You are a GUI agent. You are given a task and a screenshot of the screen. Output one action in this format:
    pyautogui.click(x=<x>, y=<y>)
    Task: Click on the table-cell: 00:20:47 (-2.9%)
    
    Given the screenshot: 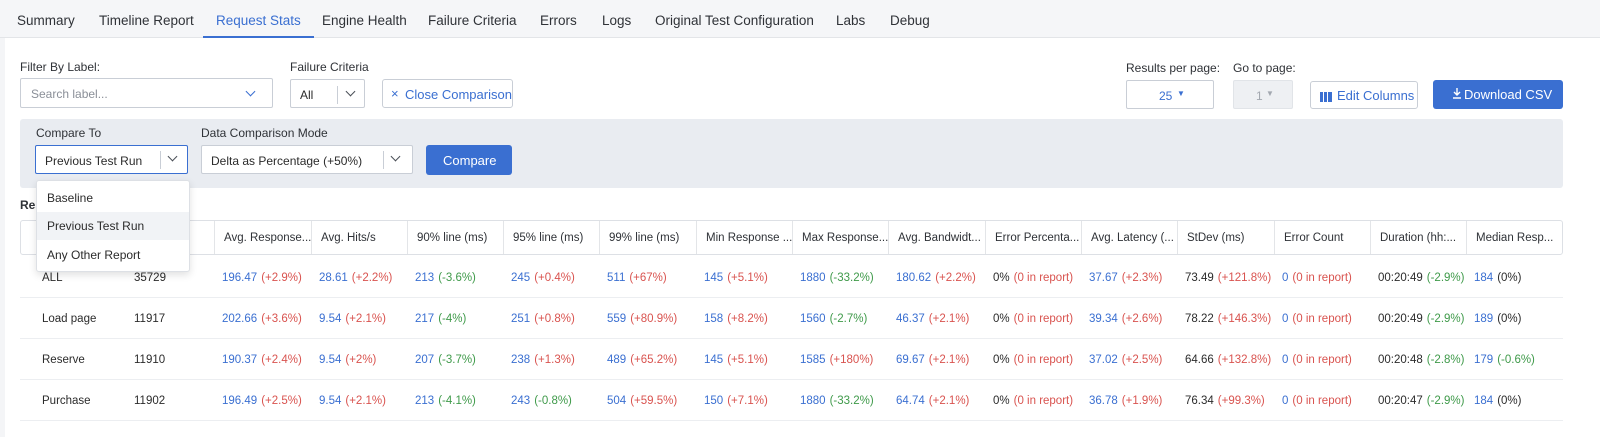 What is the action you would take?
    pyautogui.click(x=1421, y=400)
    